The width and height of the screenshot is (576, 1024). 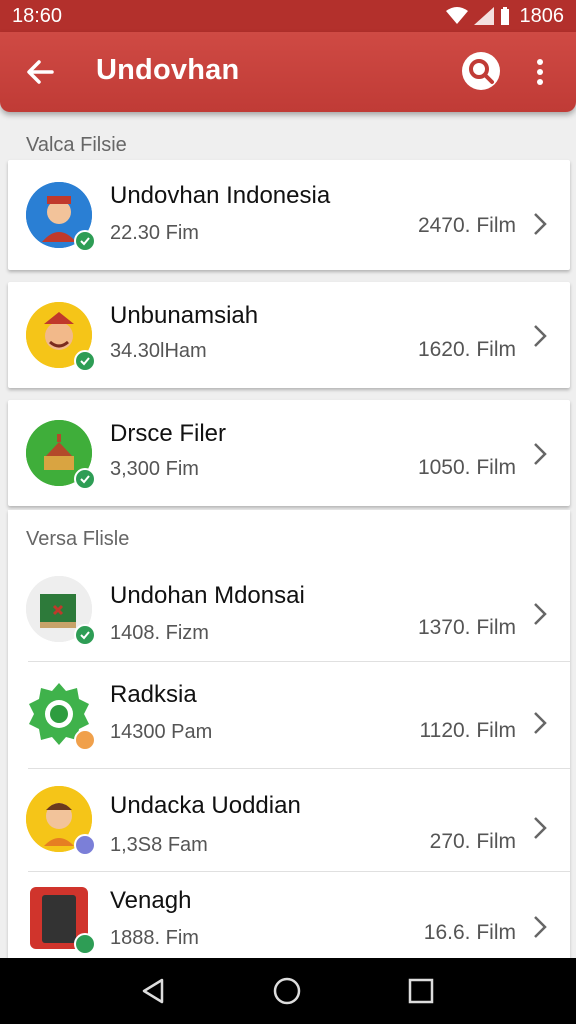 I want to click on battery-icon, so click(x=504, y=16).